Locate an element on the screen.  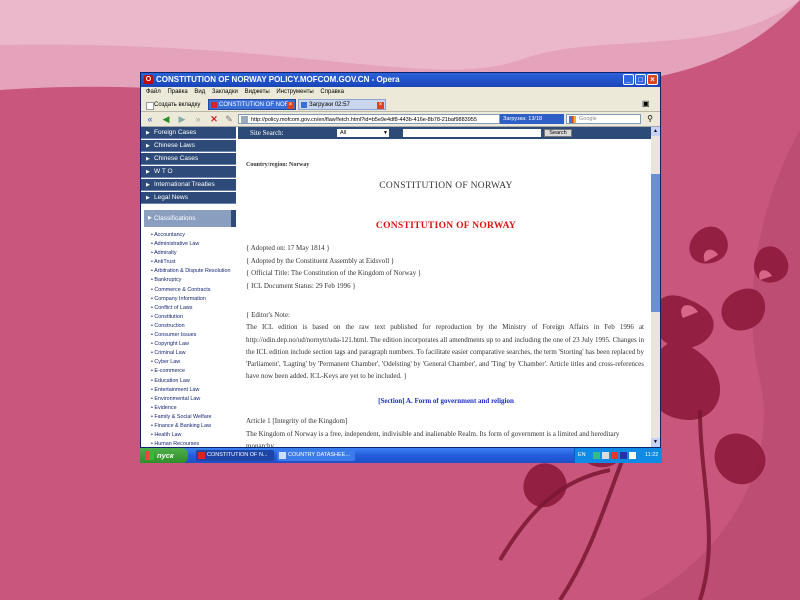
search-engine-field: Google is located at coordinates (603, 119).